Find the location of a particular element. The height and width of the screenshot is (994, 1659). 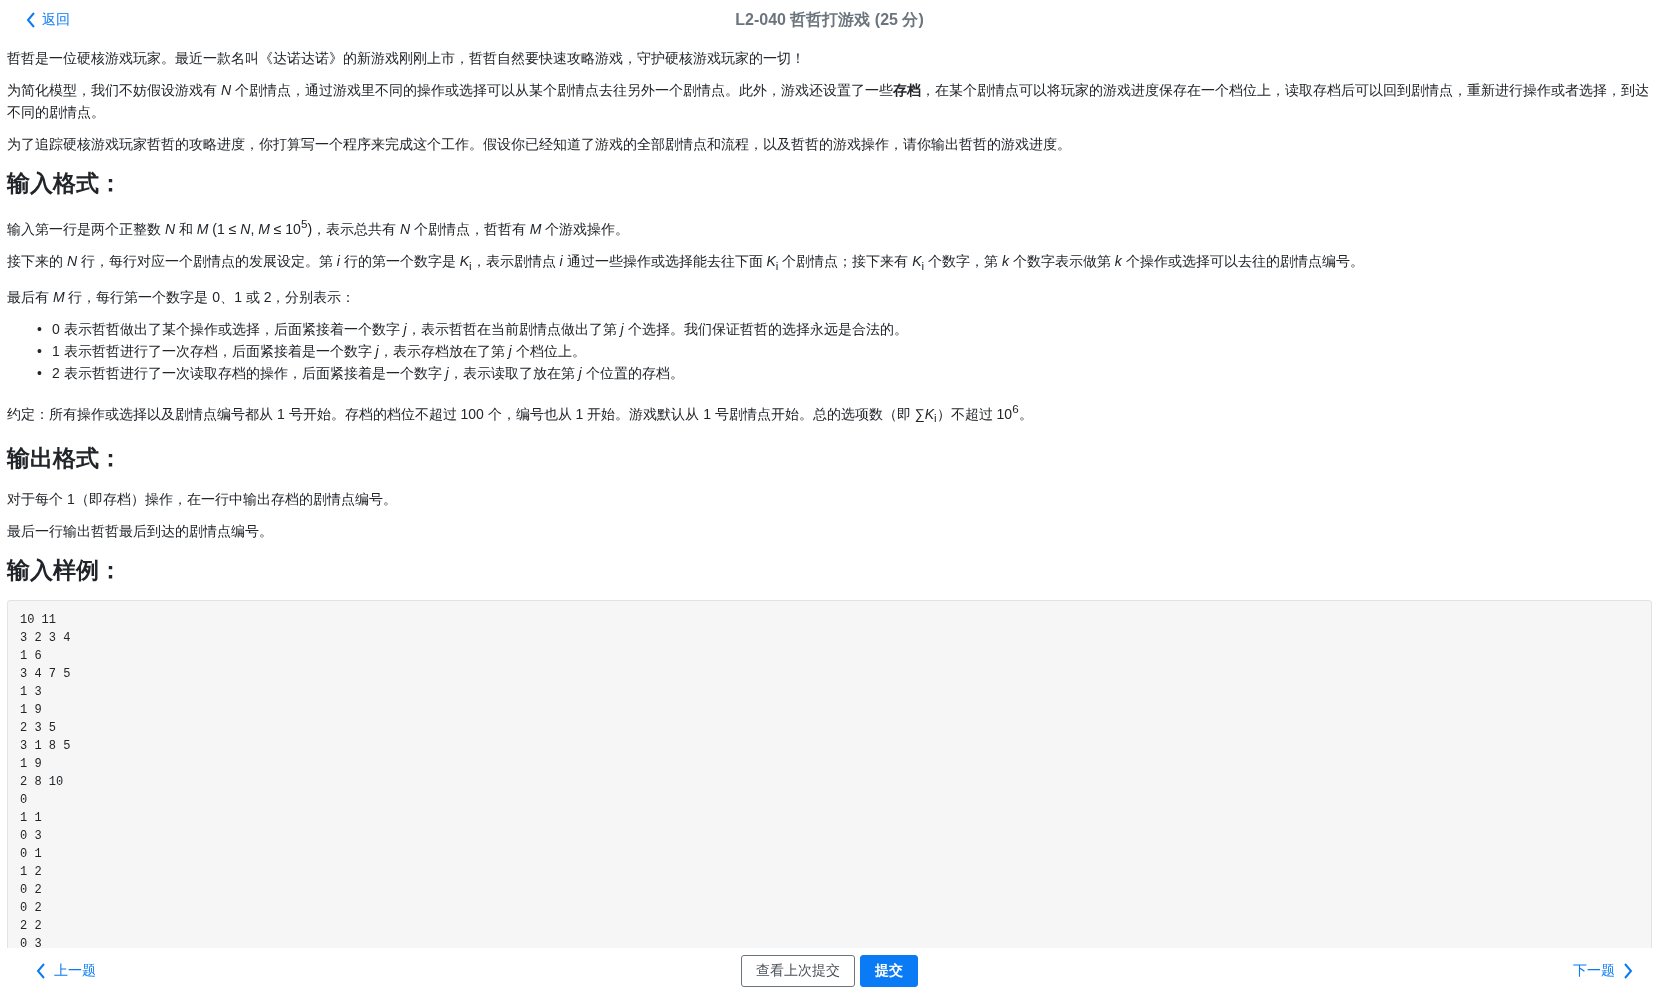

paragraph: 哲哲是一位硬核游戏玩家。最近一款名叫《达诺达诺》的新游戏刚刚上市，哲哲自然要快速攻略游戏，守护硬核游戏玩家的一切！ is located at coordinates (406, 58).